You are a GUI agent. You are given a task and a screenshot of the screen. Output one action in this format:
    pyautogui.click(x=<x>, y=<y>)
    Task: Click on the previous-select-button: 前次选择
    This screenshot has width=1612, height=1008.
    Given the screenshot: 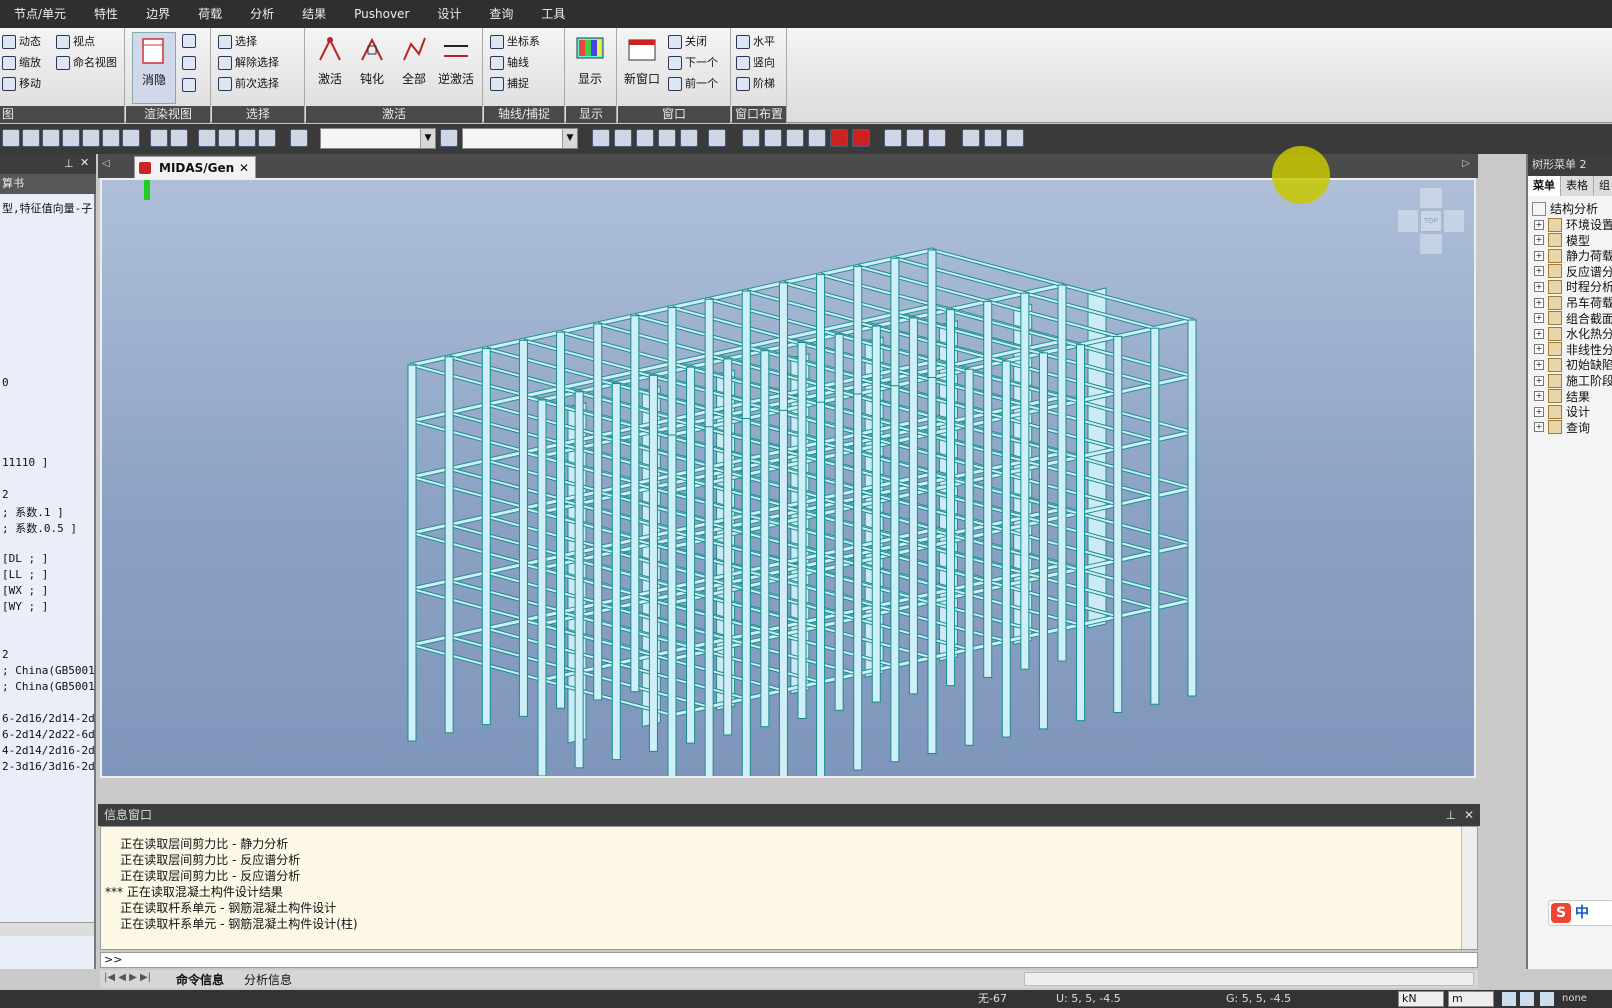 What is the action you would take?
    pyautogui.click(x=248, y=84)
    